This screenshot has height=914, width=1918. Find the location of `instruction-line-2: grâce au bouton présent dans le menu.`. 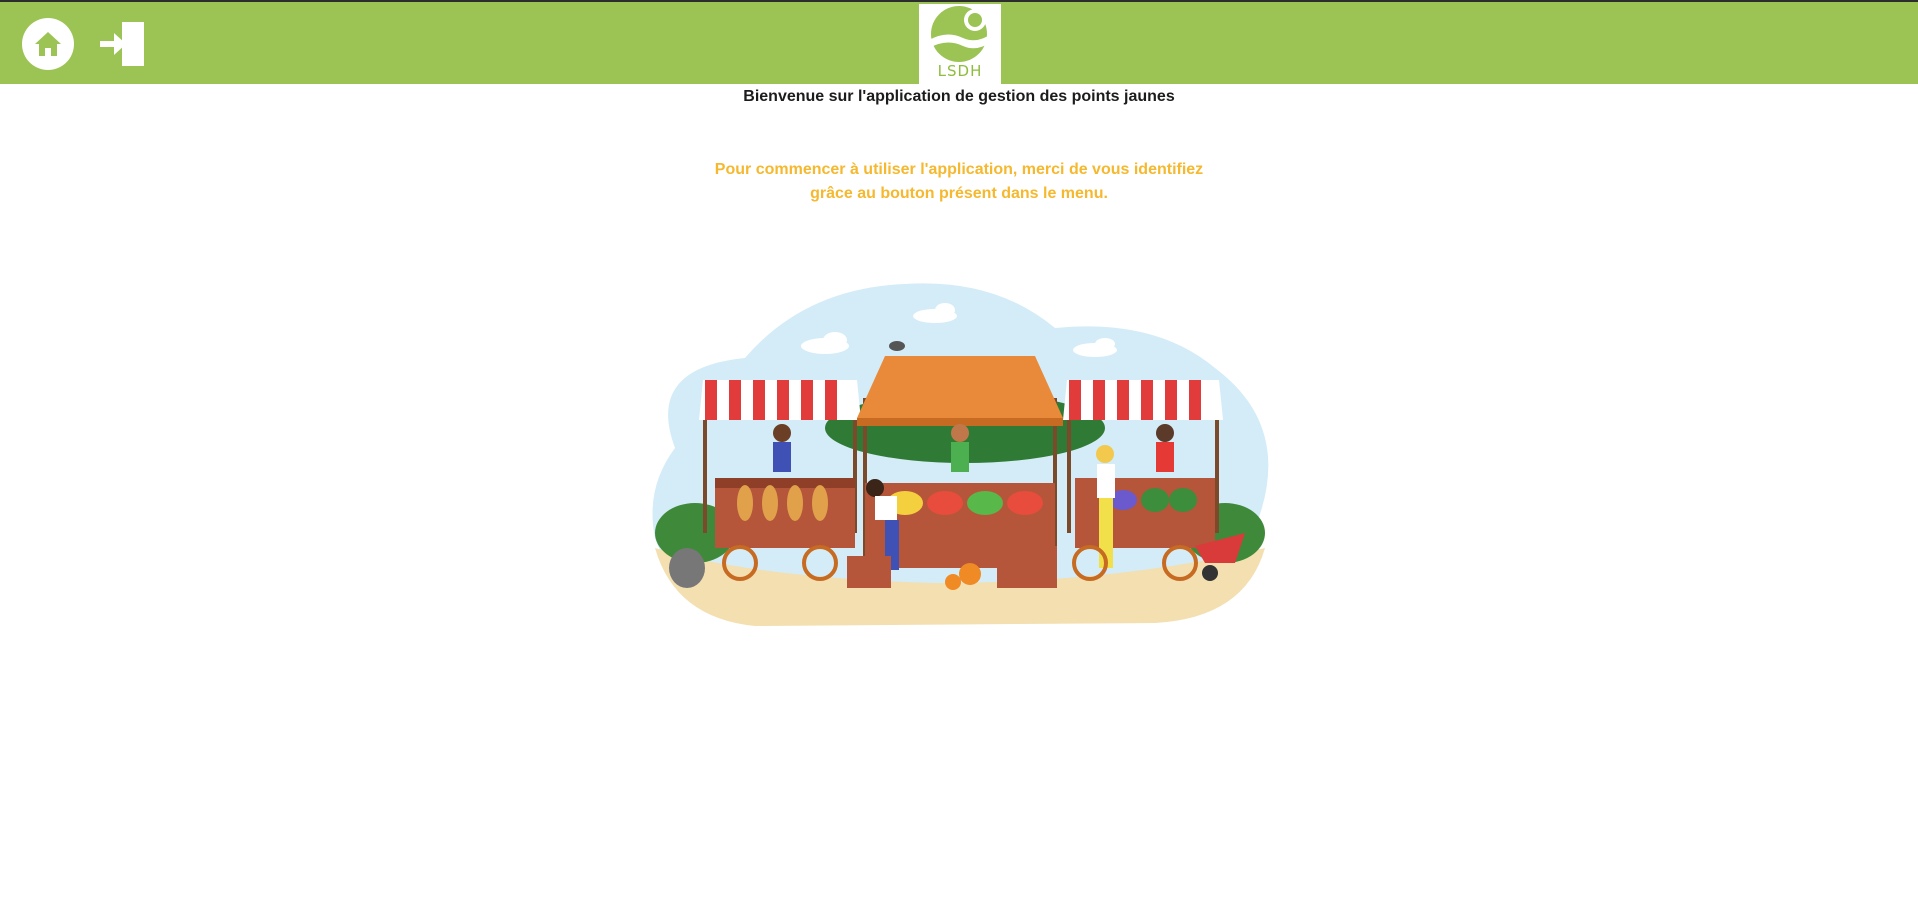

instruction-line-2: grâce au bouton présent dans le menu. is located at coordinates (959, 193).